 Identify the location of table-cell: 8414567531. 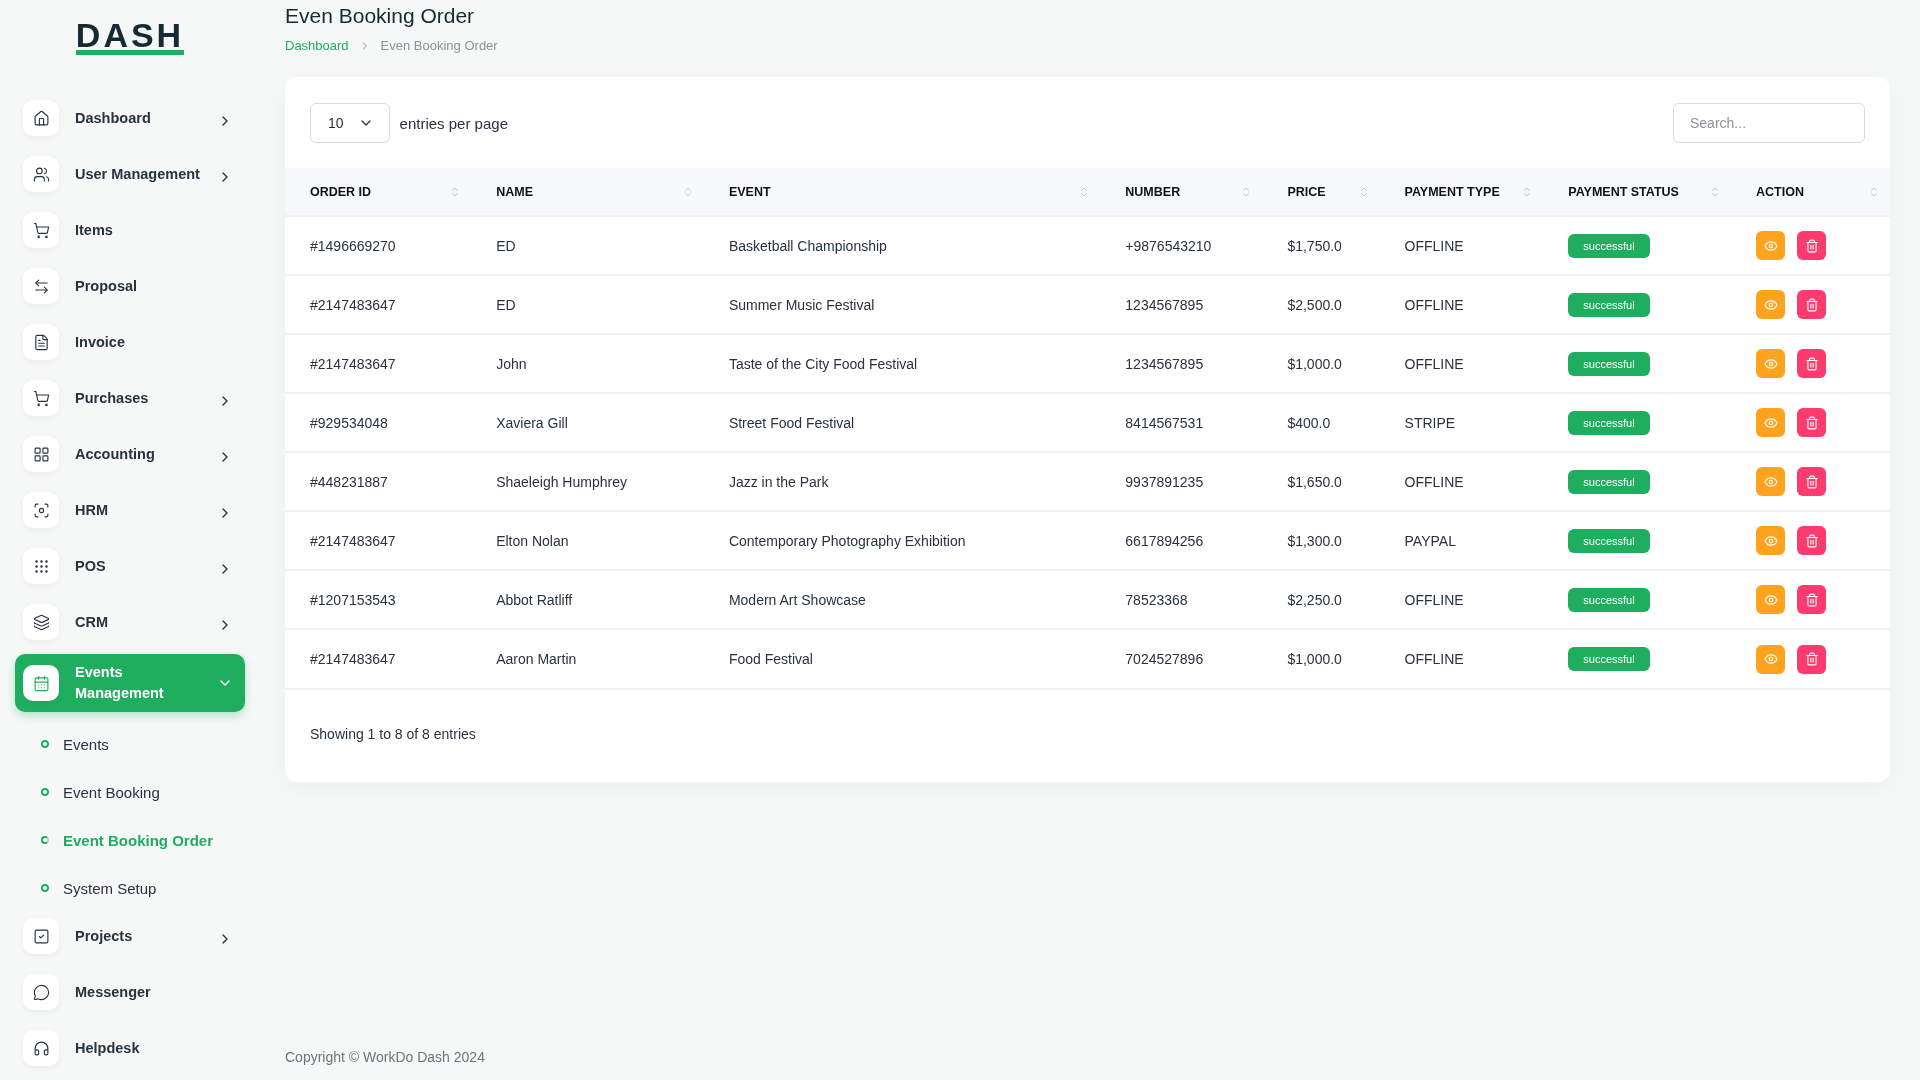
(1181, 422).